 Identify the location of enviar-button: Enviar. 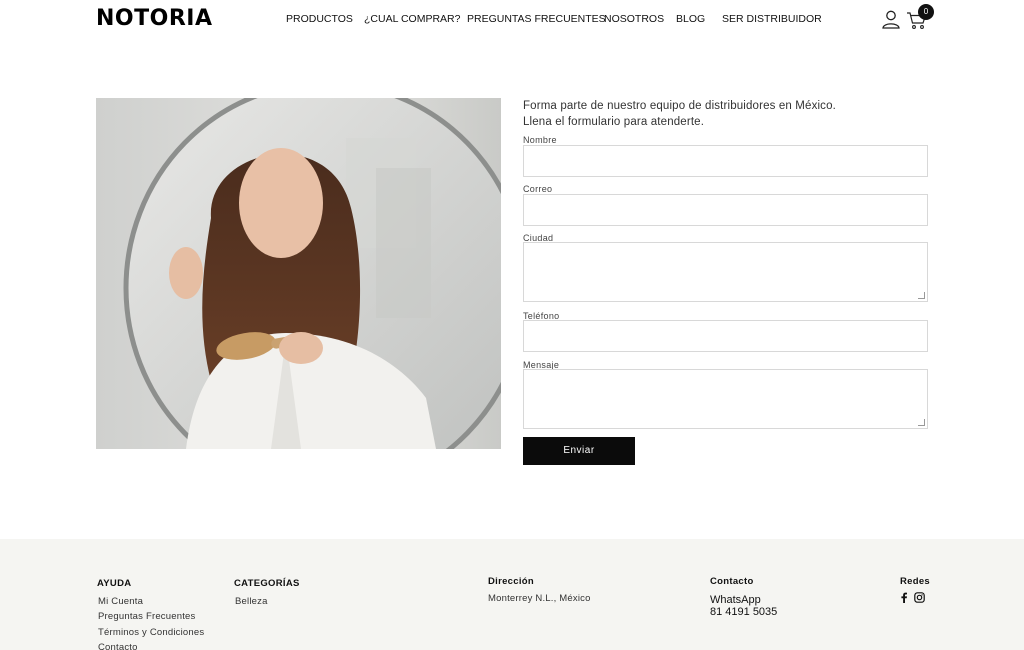
(579, 451).